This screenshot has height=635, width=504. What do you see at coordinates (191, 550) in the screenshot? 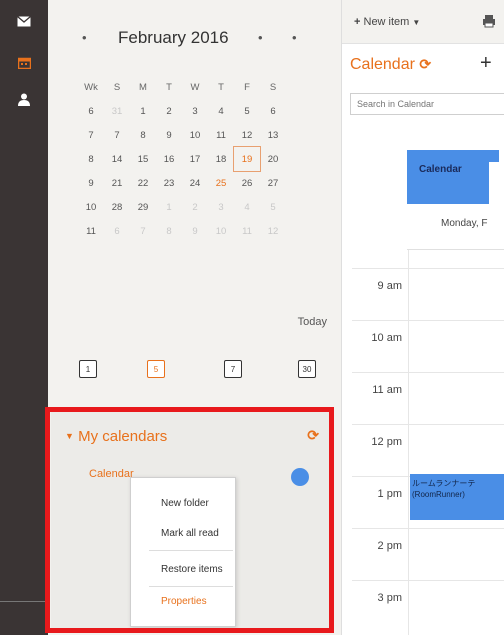
I see `menu-separator` at bounding box center [191, 550].